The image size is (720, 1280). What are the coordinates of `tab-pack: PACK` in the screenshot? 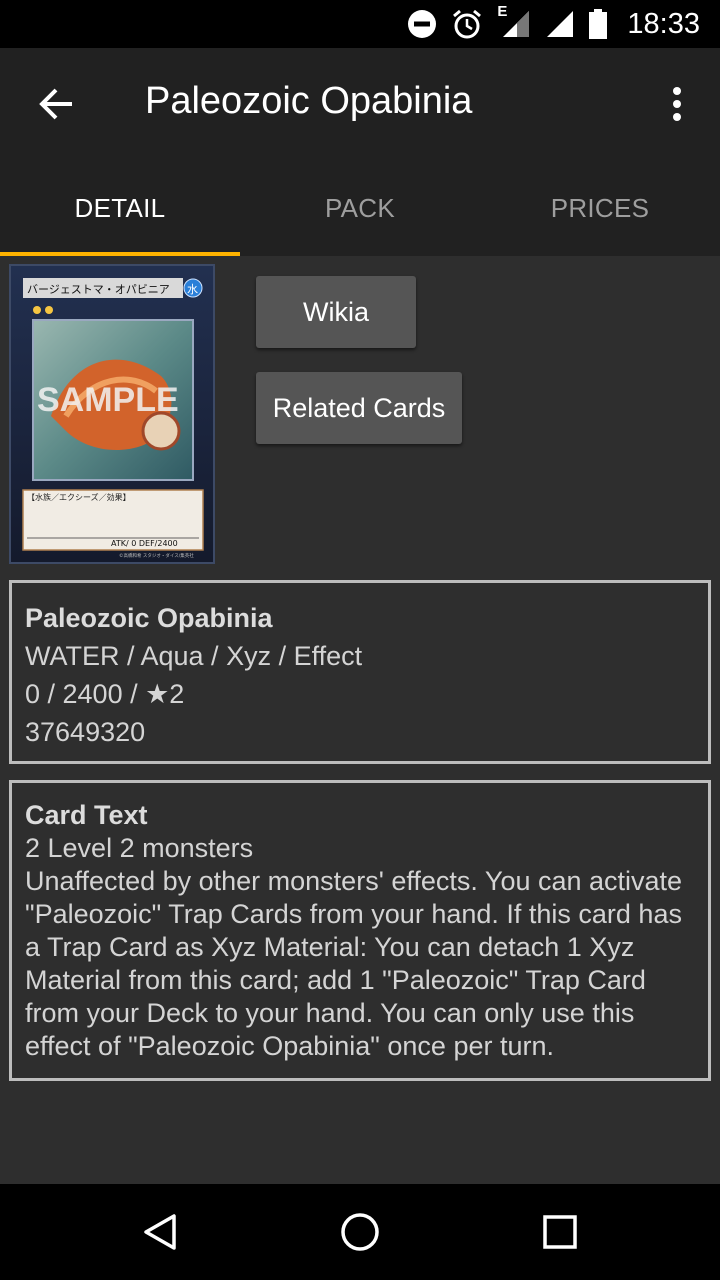 It's located at (360, 208).